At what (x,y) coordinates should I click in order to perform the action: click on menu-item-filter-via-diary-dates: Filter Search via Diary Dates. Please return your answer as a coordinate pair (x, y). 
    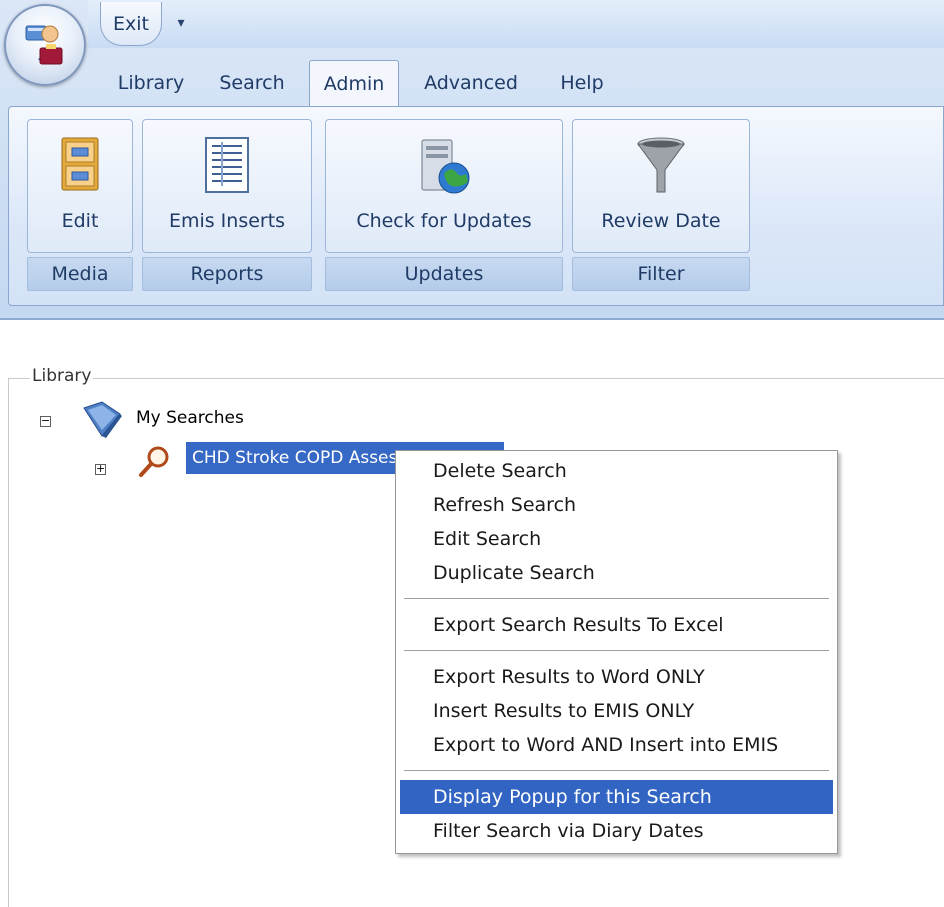
    Looking at the image, I should click on (616, 831).